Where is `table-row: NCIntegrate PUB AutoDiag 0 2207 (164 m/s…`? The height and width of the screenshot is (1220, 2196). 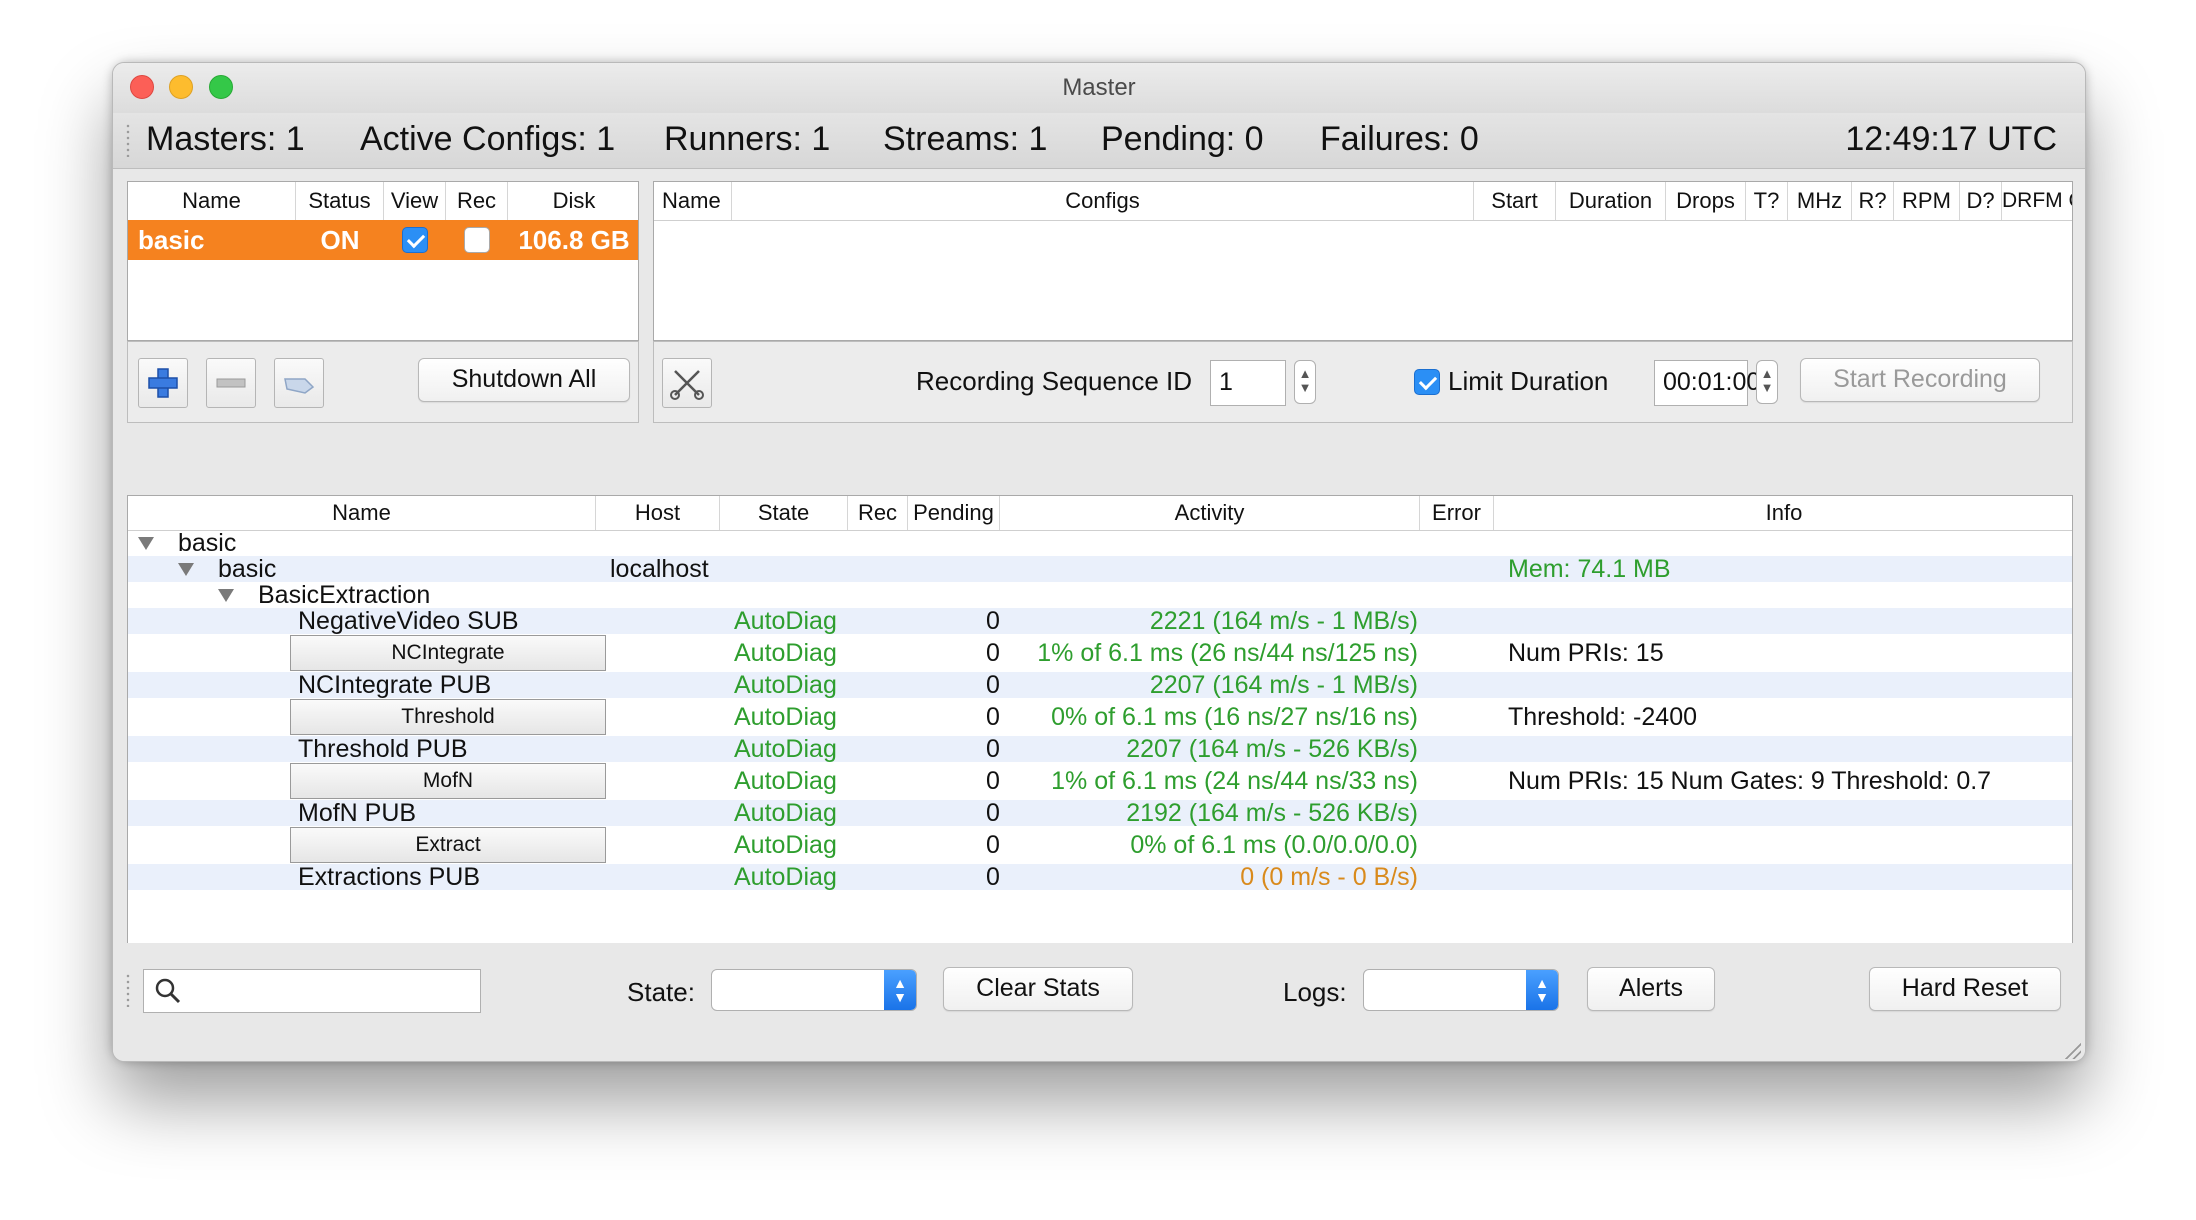
table-row: NCIntegrate PUB AutoDiag 0 2207 (164 m/s… is located at coordinates (1100, 685).